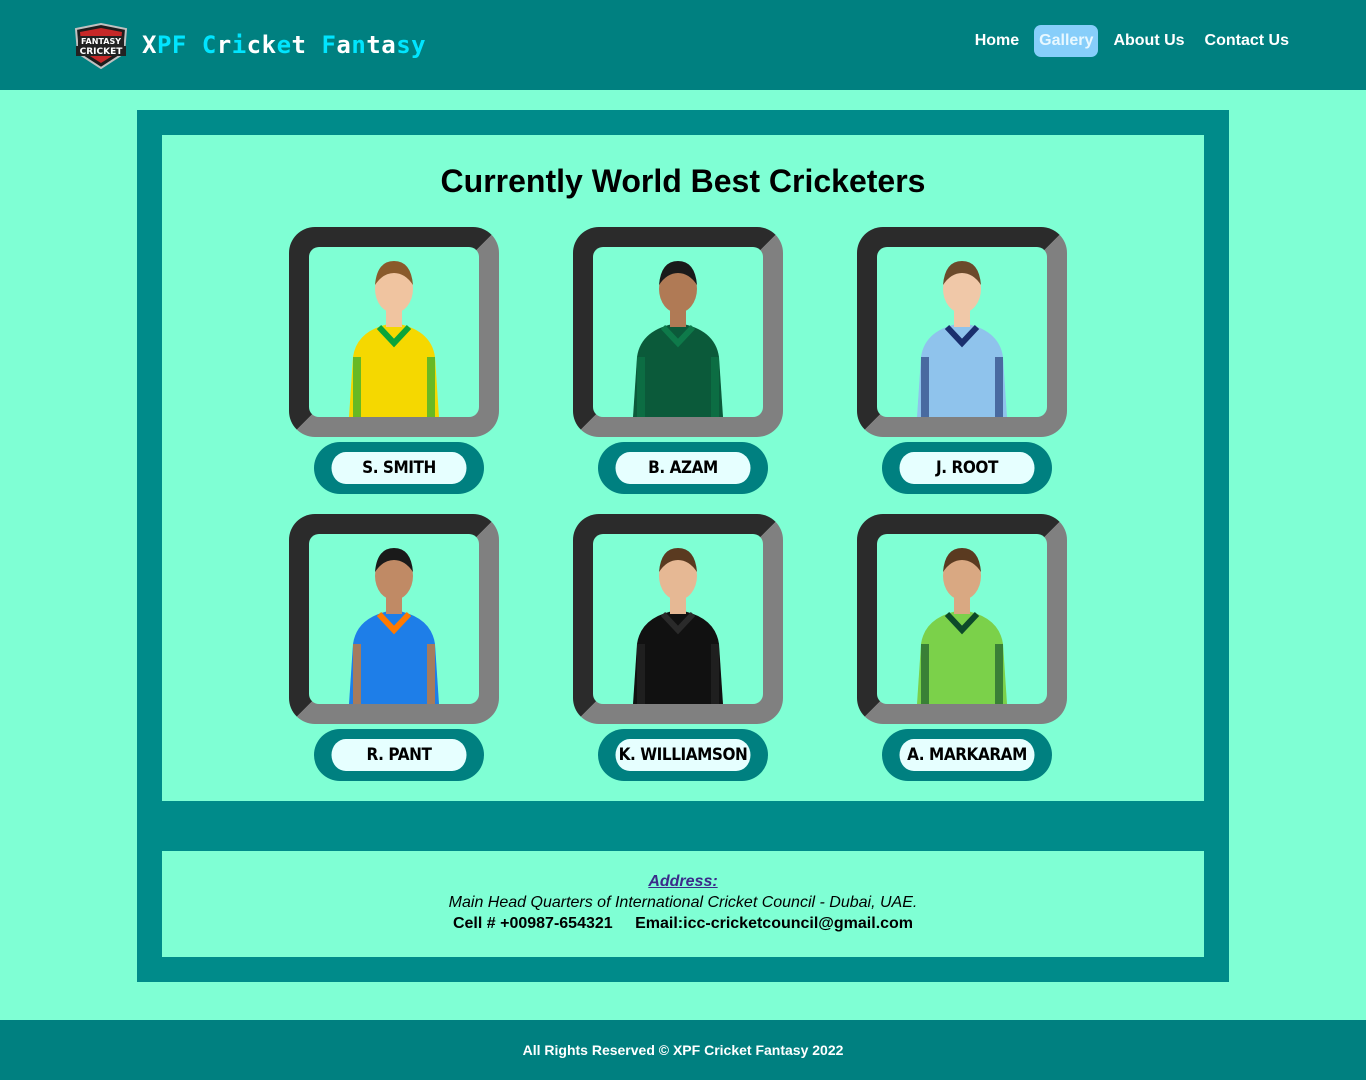 Image resolution: width=1366 pixels, height=1080 pixels. I want to click on player-name: A. MARKARAM, so click(967, 755).